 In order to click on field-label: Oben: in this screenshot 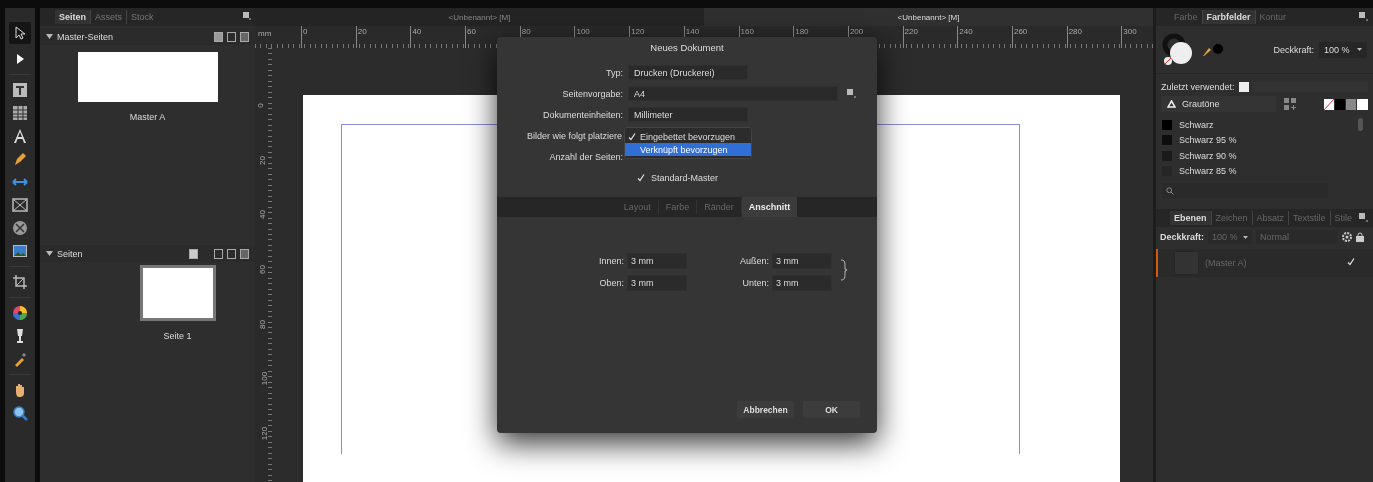, I will do `click(611, 283)`.